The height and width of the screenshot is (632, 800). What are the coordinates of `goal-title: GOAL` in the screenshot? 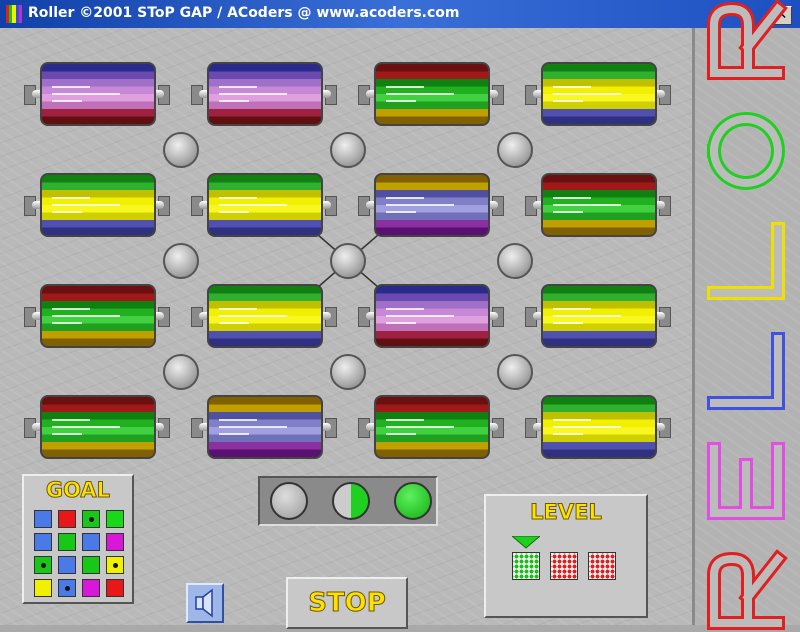 It's located at (78, 490).